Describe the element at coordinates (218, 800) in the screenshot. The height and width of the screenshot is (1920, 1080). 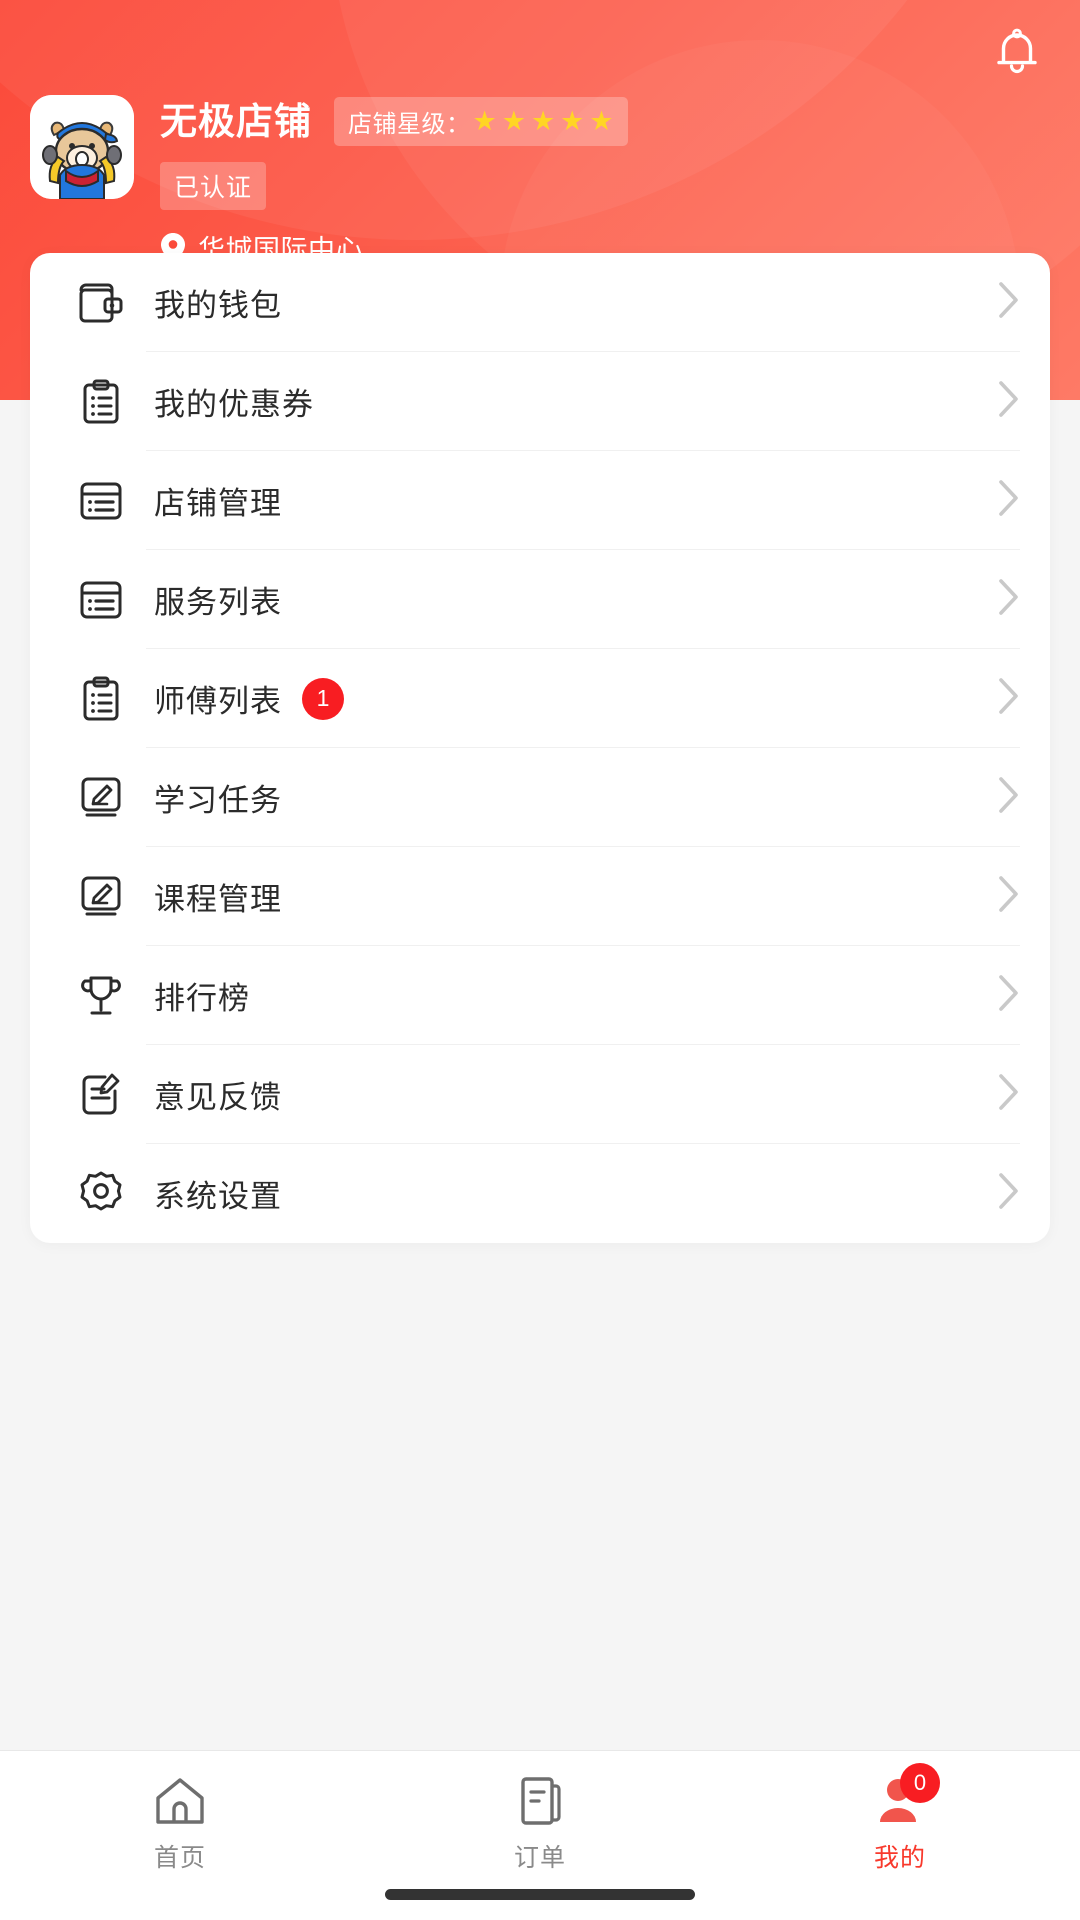
I see `menu-item-label: 学习任务` at that location.